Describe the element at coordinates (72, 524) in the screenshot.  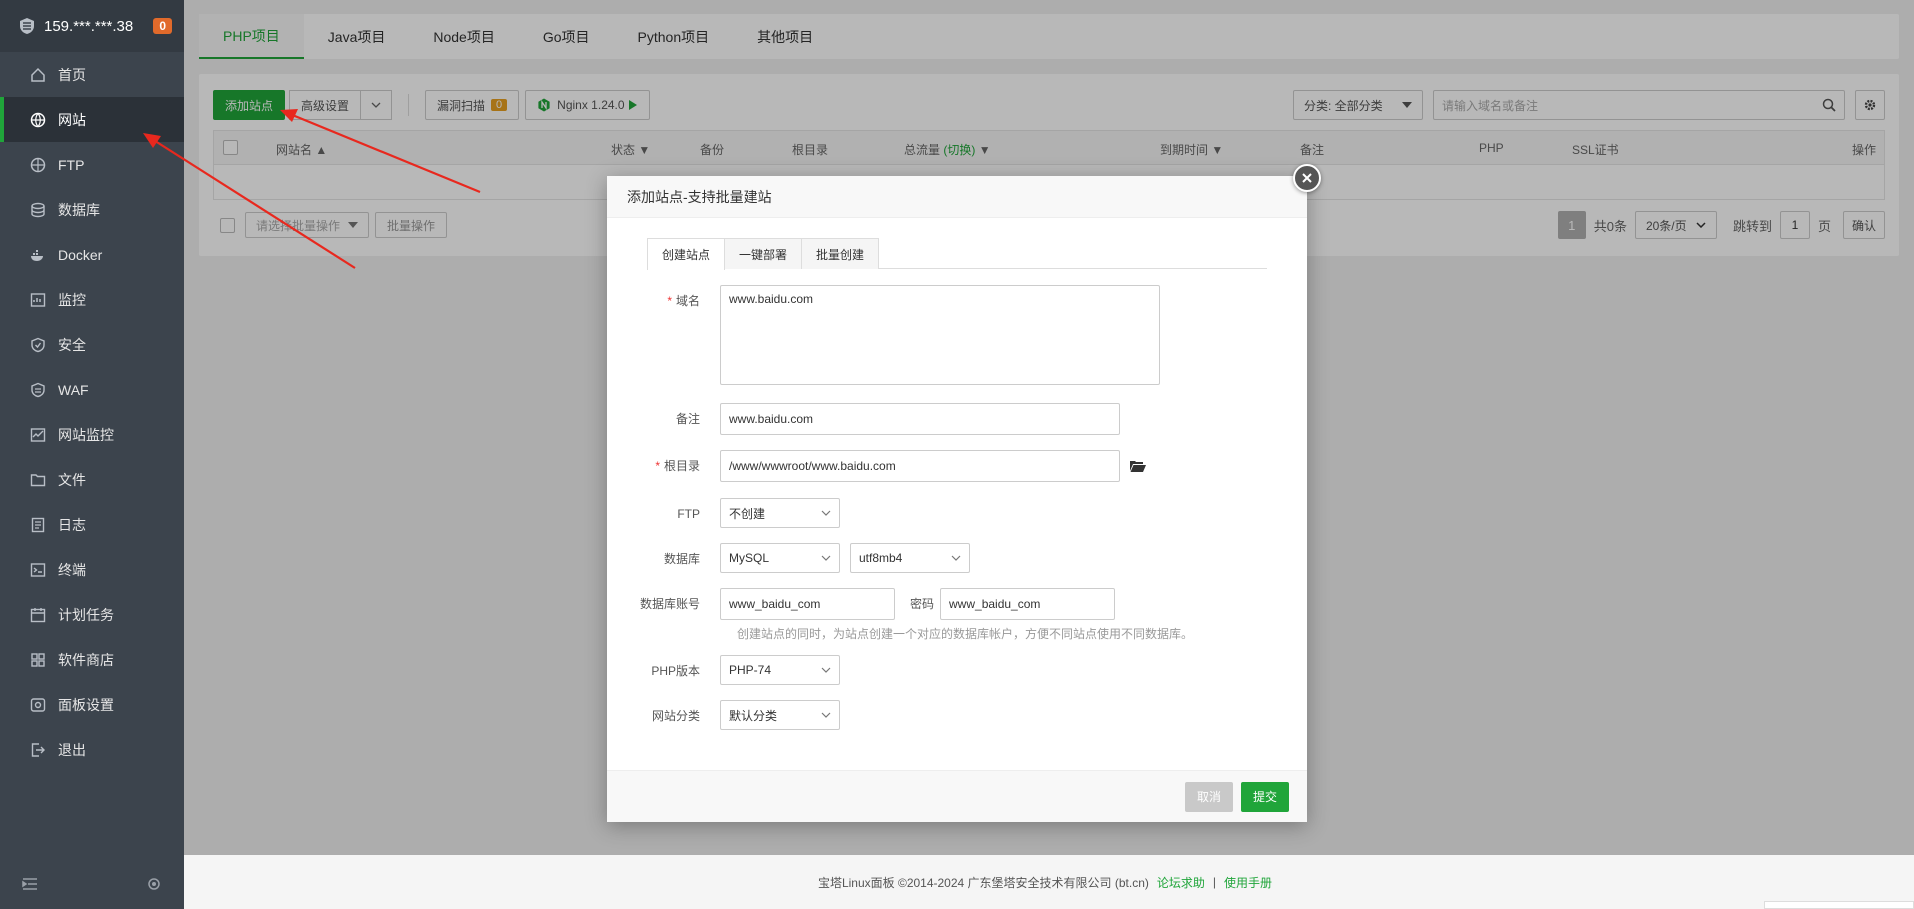
I see `sidebar-item-label: 日志` at that location.